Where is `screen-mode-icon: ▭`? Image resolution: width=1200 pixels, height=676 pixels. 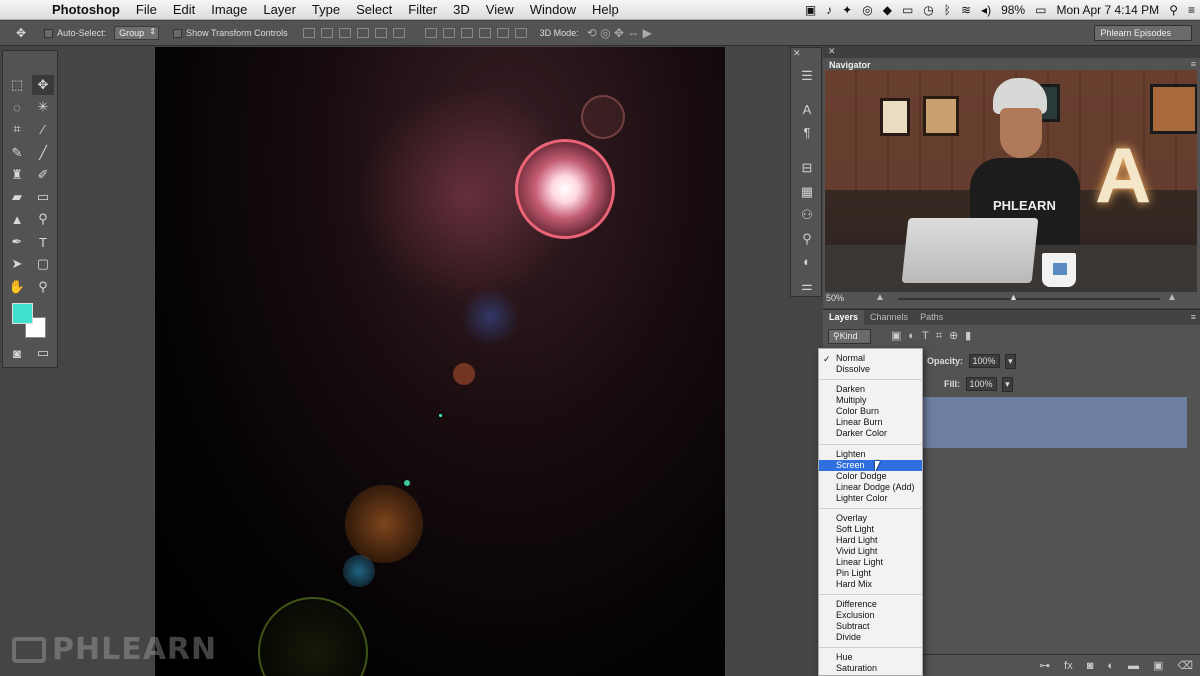
screen-mode-icon: ▭ is located at coordinates (43, 353).